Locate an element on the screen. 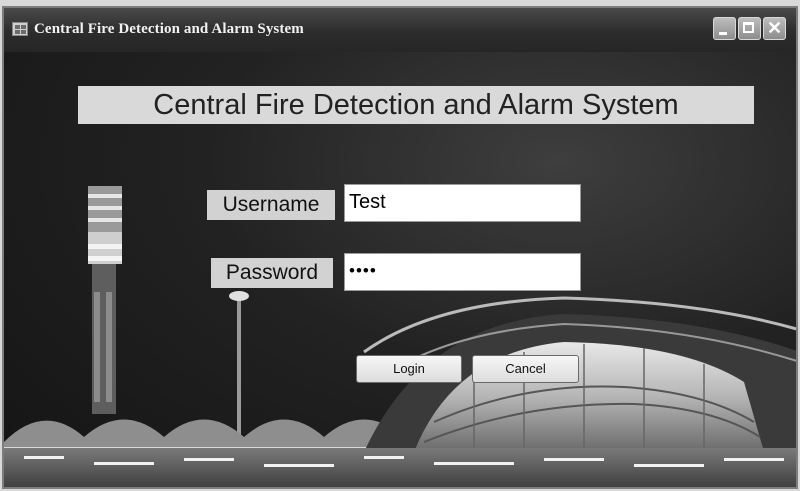 This screenshot has height=491, width=800. username-label: Username is located at coordinates (271, 205).